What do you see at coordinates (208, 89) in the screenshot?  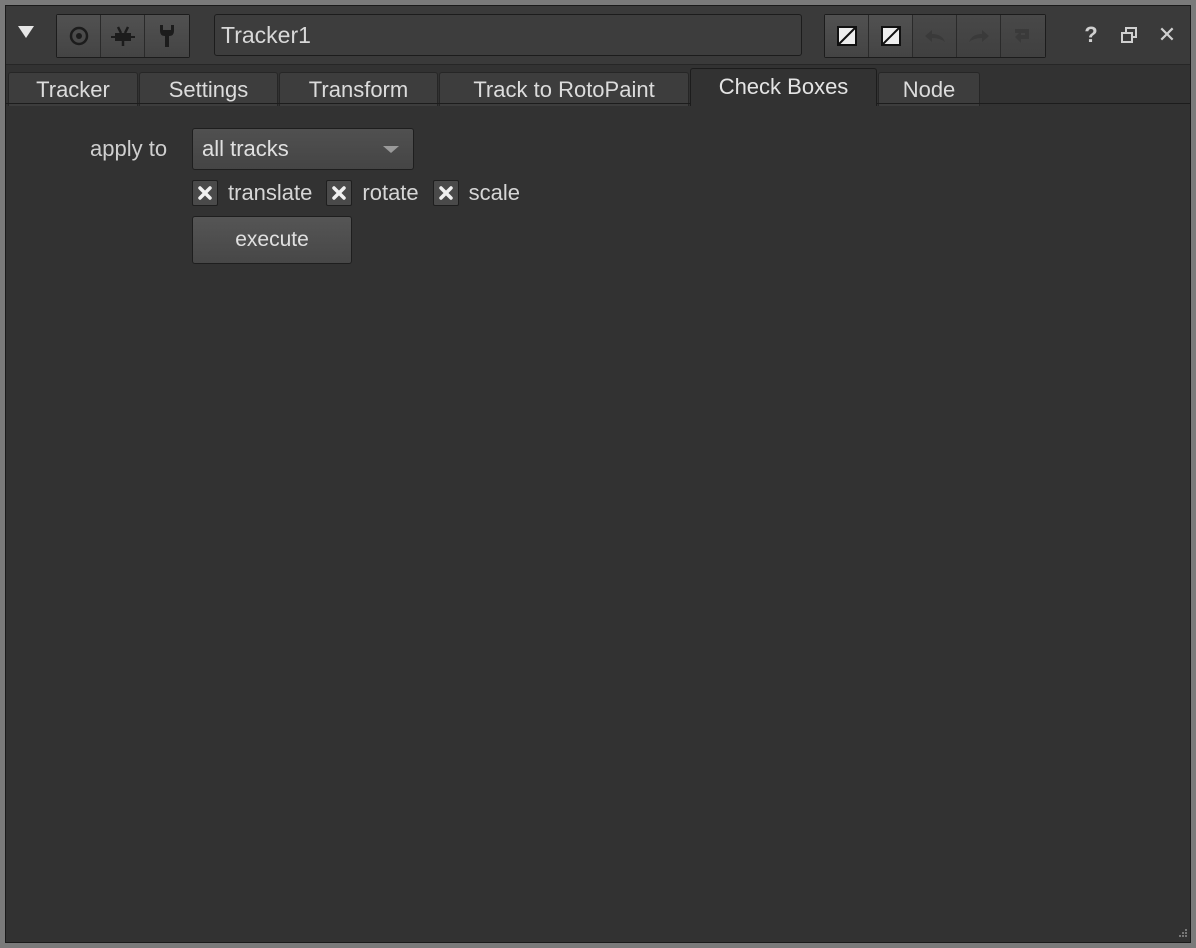 I see `tab-settings: Settings` at bounding box center [208, 89].